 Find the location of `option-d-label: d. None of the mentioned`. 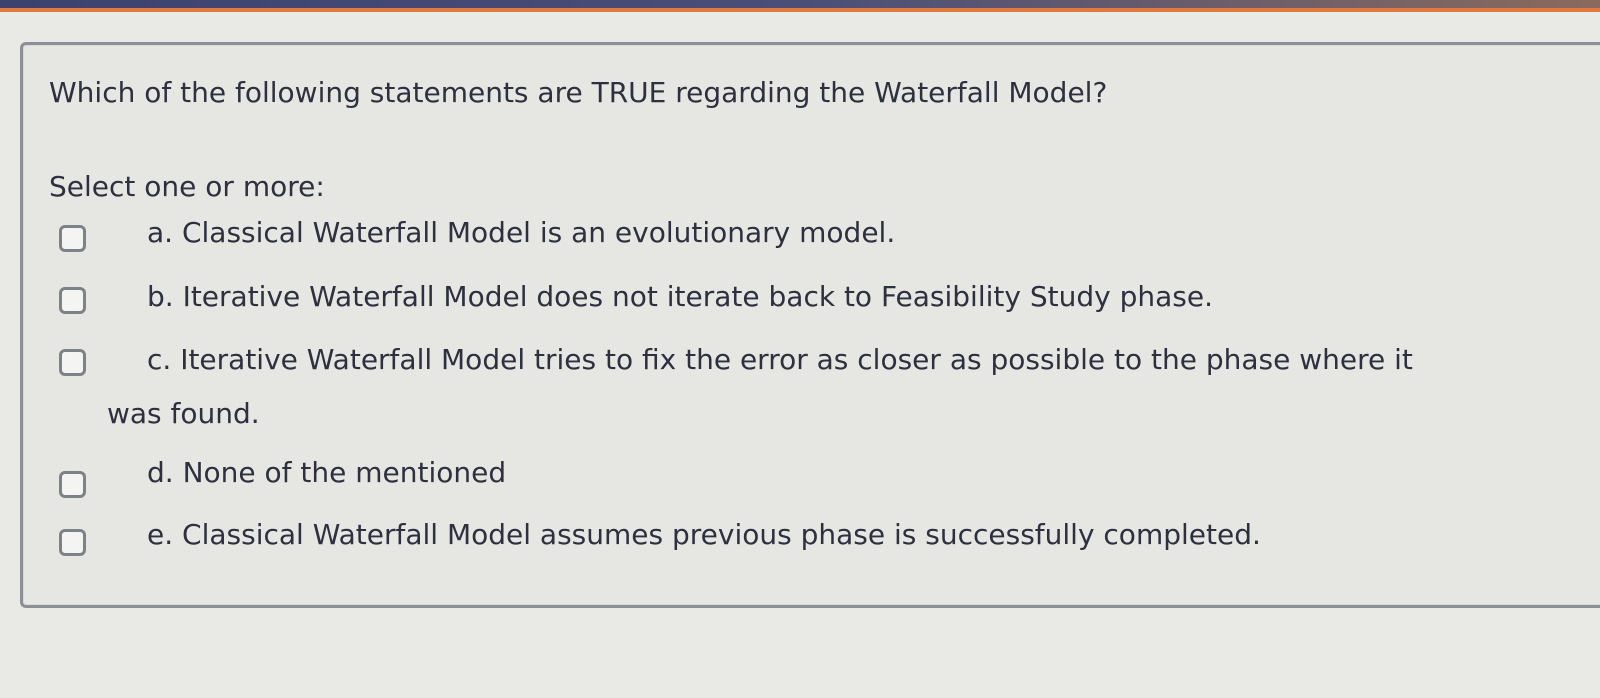

option-d-label: d. None of the mentioned is located at coordinates (326, 473).